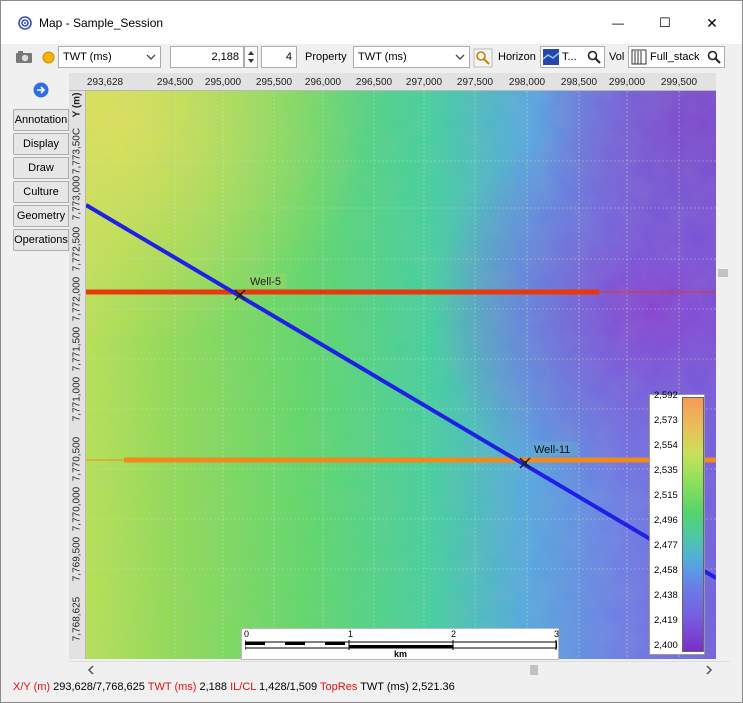 The height and width of the screenshot is (703, 743). What do you see at coordinates (91, 670) in the screenshot?
I see `scroll-left-icon` at bounding box center [91, 670].